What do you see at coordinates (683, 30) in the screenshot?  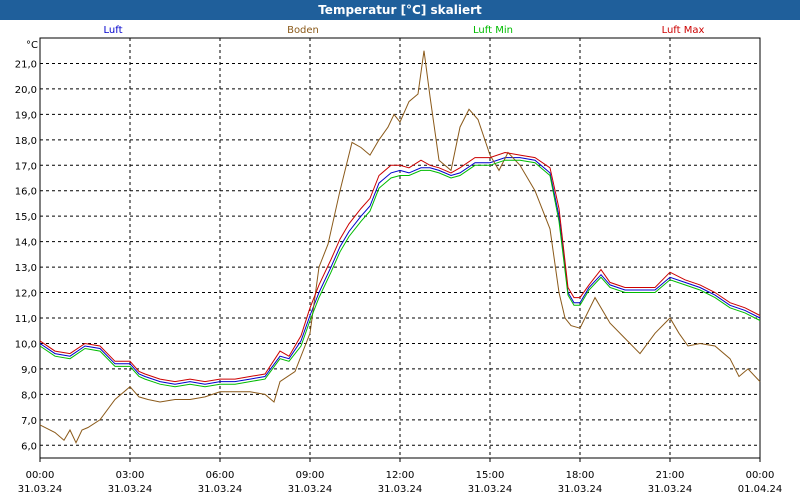 I see `legend-entry-luft-max: Luft Max` at bounding box center [683, 30].